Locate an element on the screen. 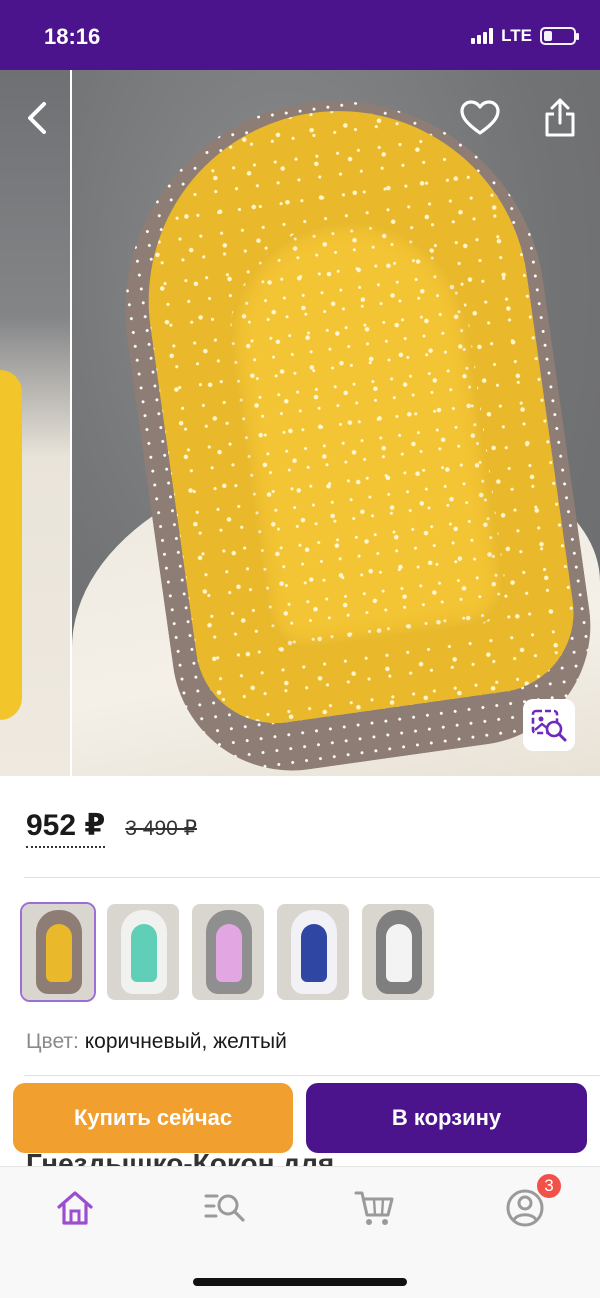 Image resolution: width=600 pixels, height=1298 pixels. heart-icon is located at coordinates (480, 117).